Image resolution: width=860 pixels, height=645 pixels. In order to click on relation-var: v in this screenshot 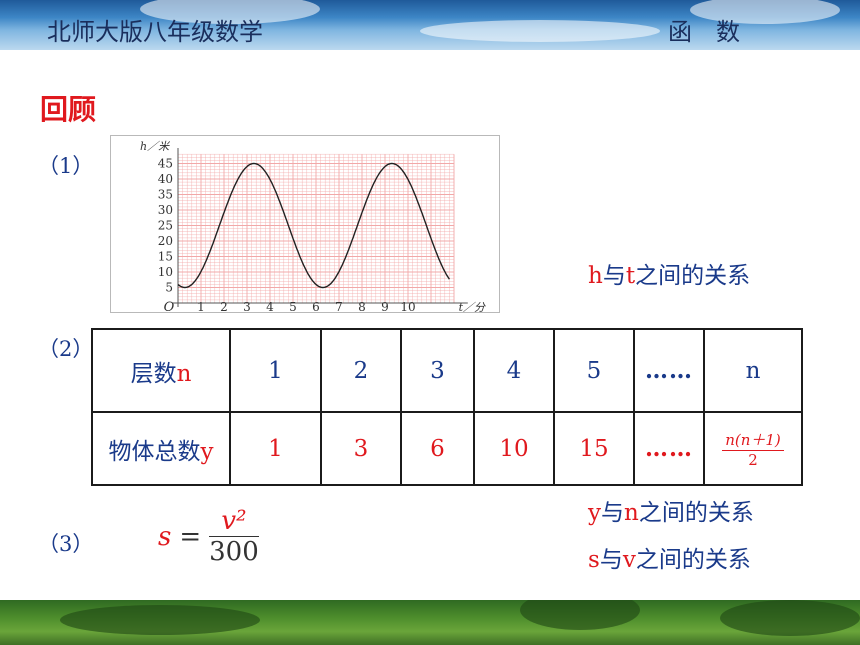, I will do `click(629, 560)`.